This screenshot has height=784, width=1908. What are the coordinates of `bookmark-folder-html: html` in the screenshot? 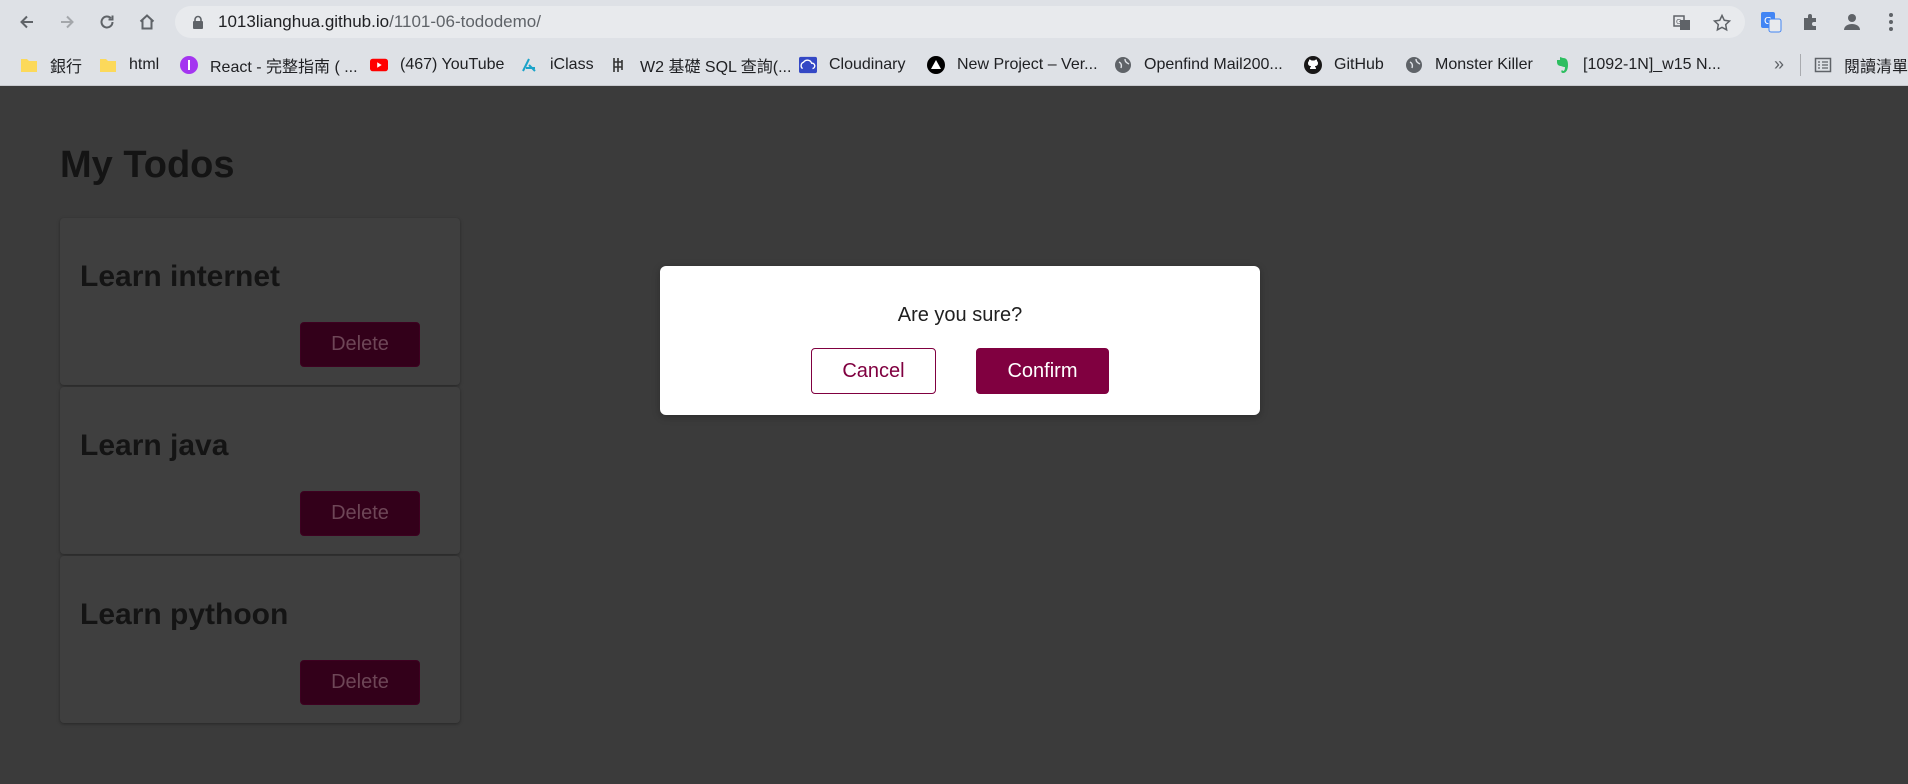 It's located at (129, 65).